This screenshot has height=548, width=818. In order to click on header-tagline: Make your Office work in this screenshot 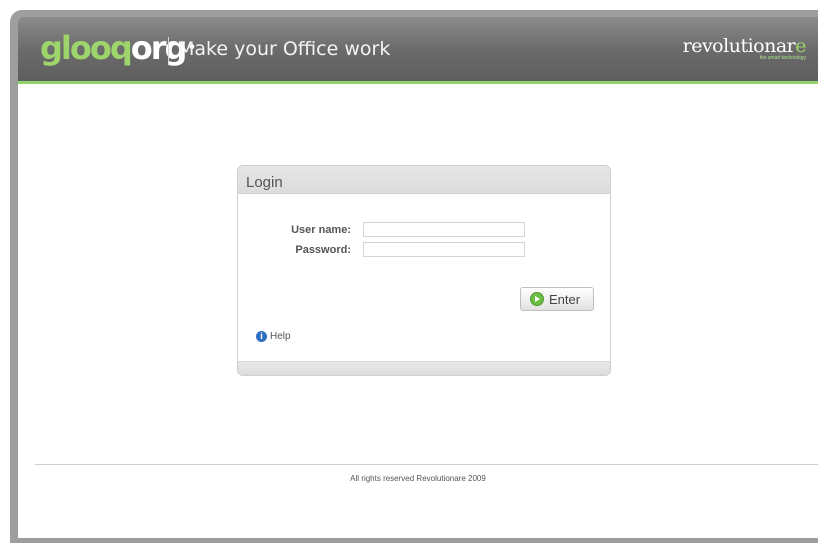, I will do `click(284, 49)`.